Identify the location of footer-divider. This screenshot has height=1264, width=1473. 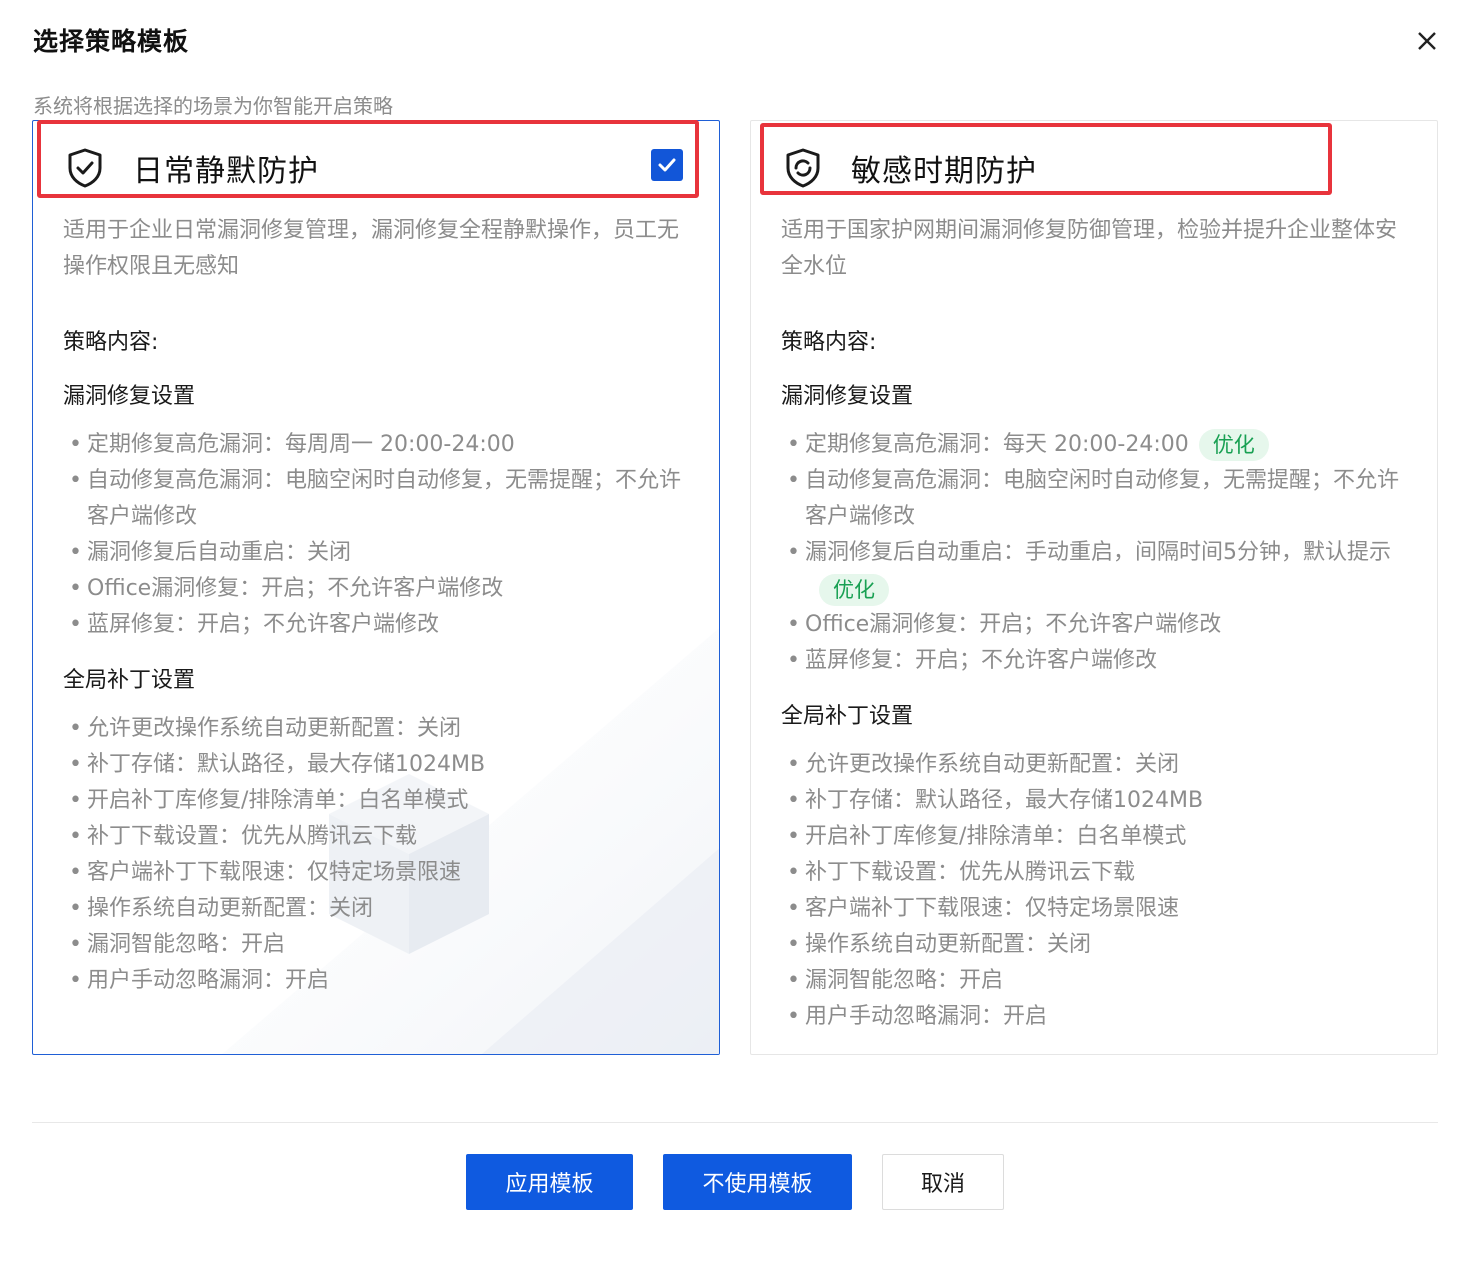
(735, 1122).